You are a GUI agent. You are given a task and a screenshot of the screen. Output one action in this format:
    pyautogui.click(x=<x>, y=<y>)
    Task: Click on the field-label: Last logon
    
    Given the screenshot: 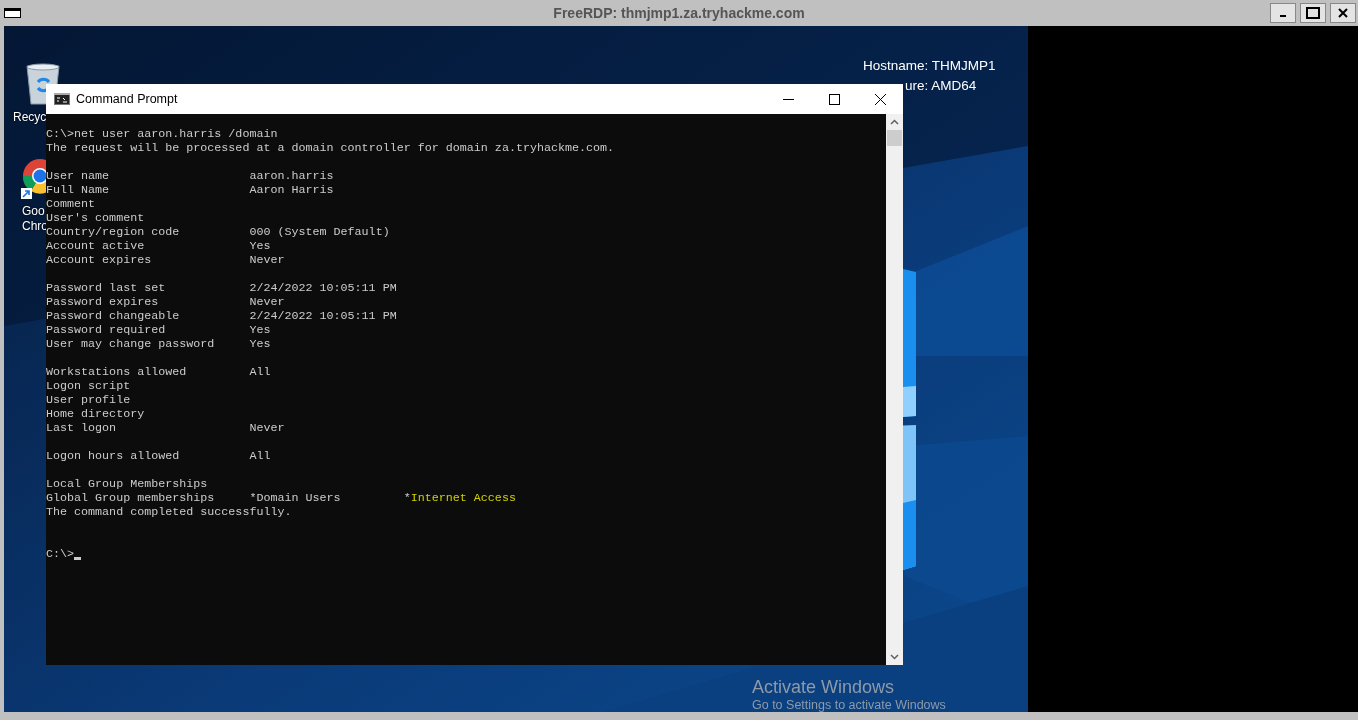 What is the action you would take?
    pyautogui.click(x=82, y=428)
    